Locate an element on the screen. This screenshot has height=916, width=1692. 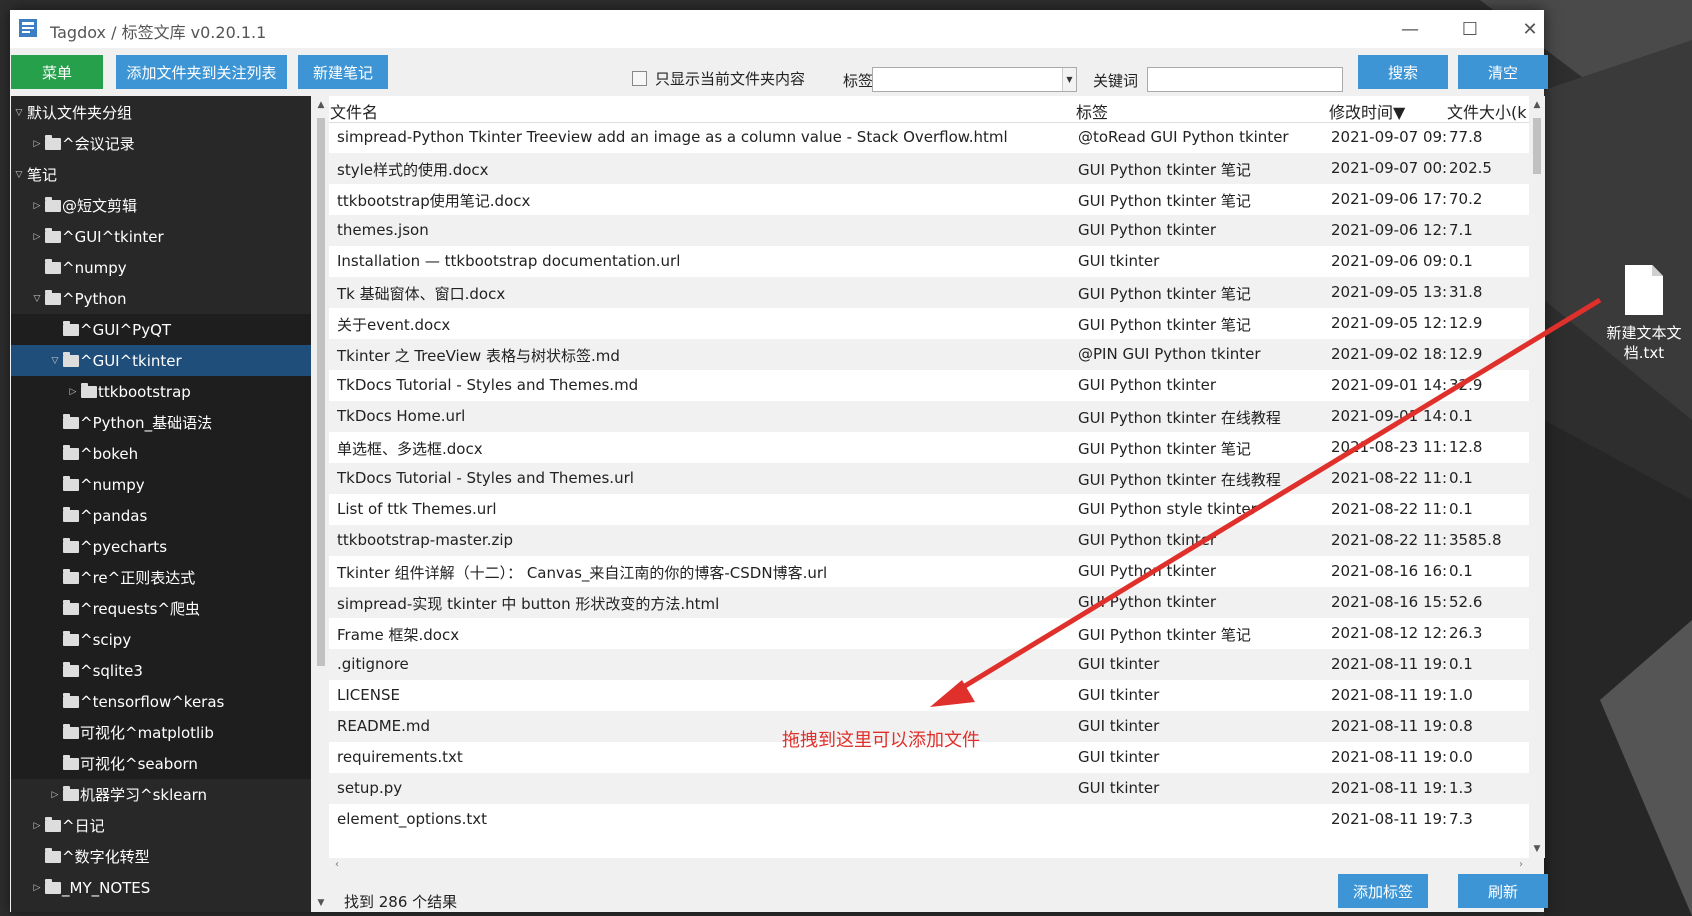
table-row: .gitignore GUI tkinter 2021-08-11 19: 0.1 is located at coordinates (929, 664).